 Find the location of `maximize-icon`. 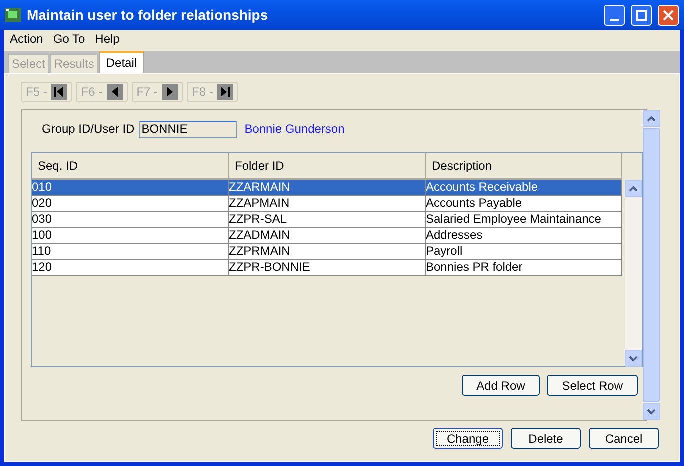

maximize-icon is located at coordinates (641, 15).